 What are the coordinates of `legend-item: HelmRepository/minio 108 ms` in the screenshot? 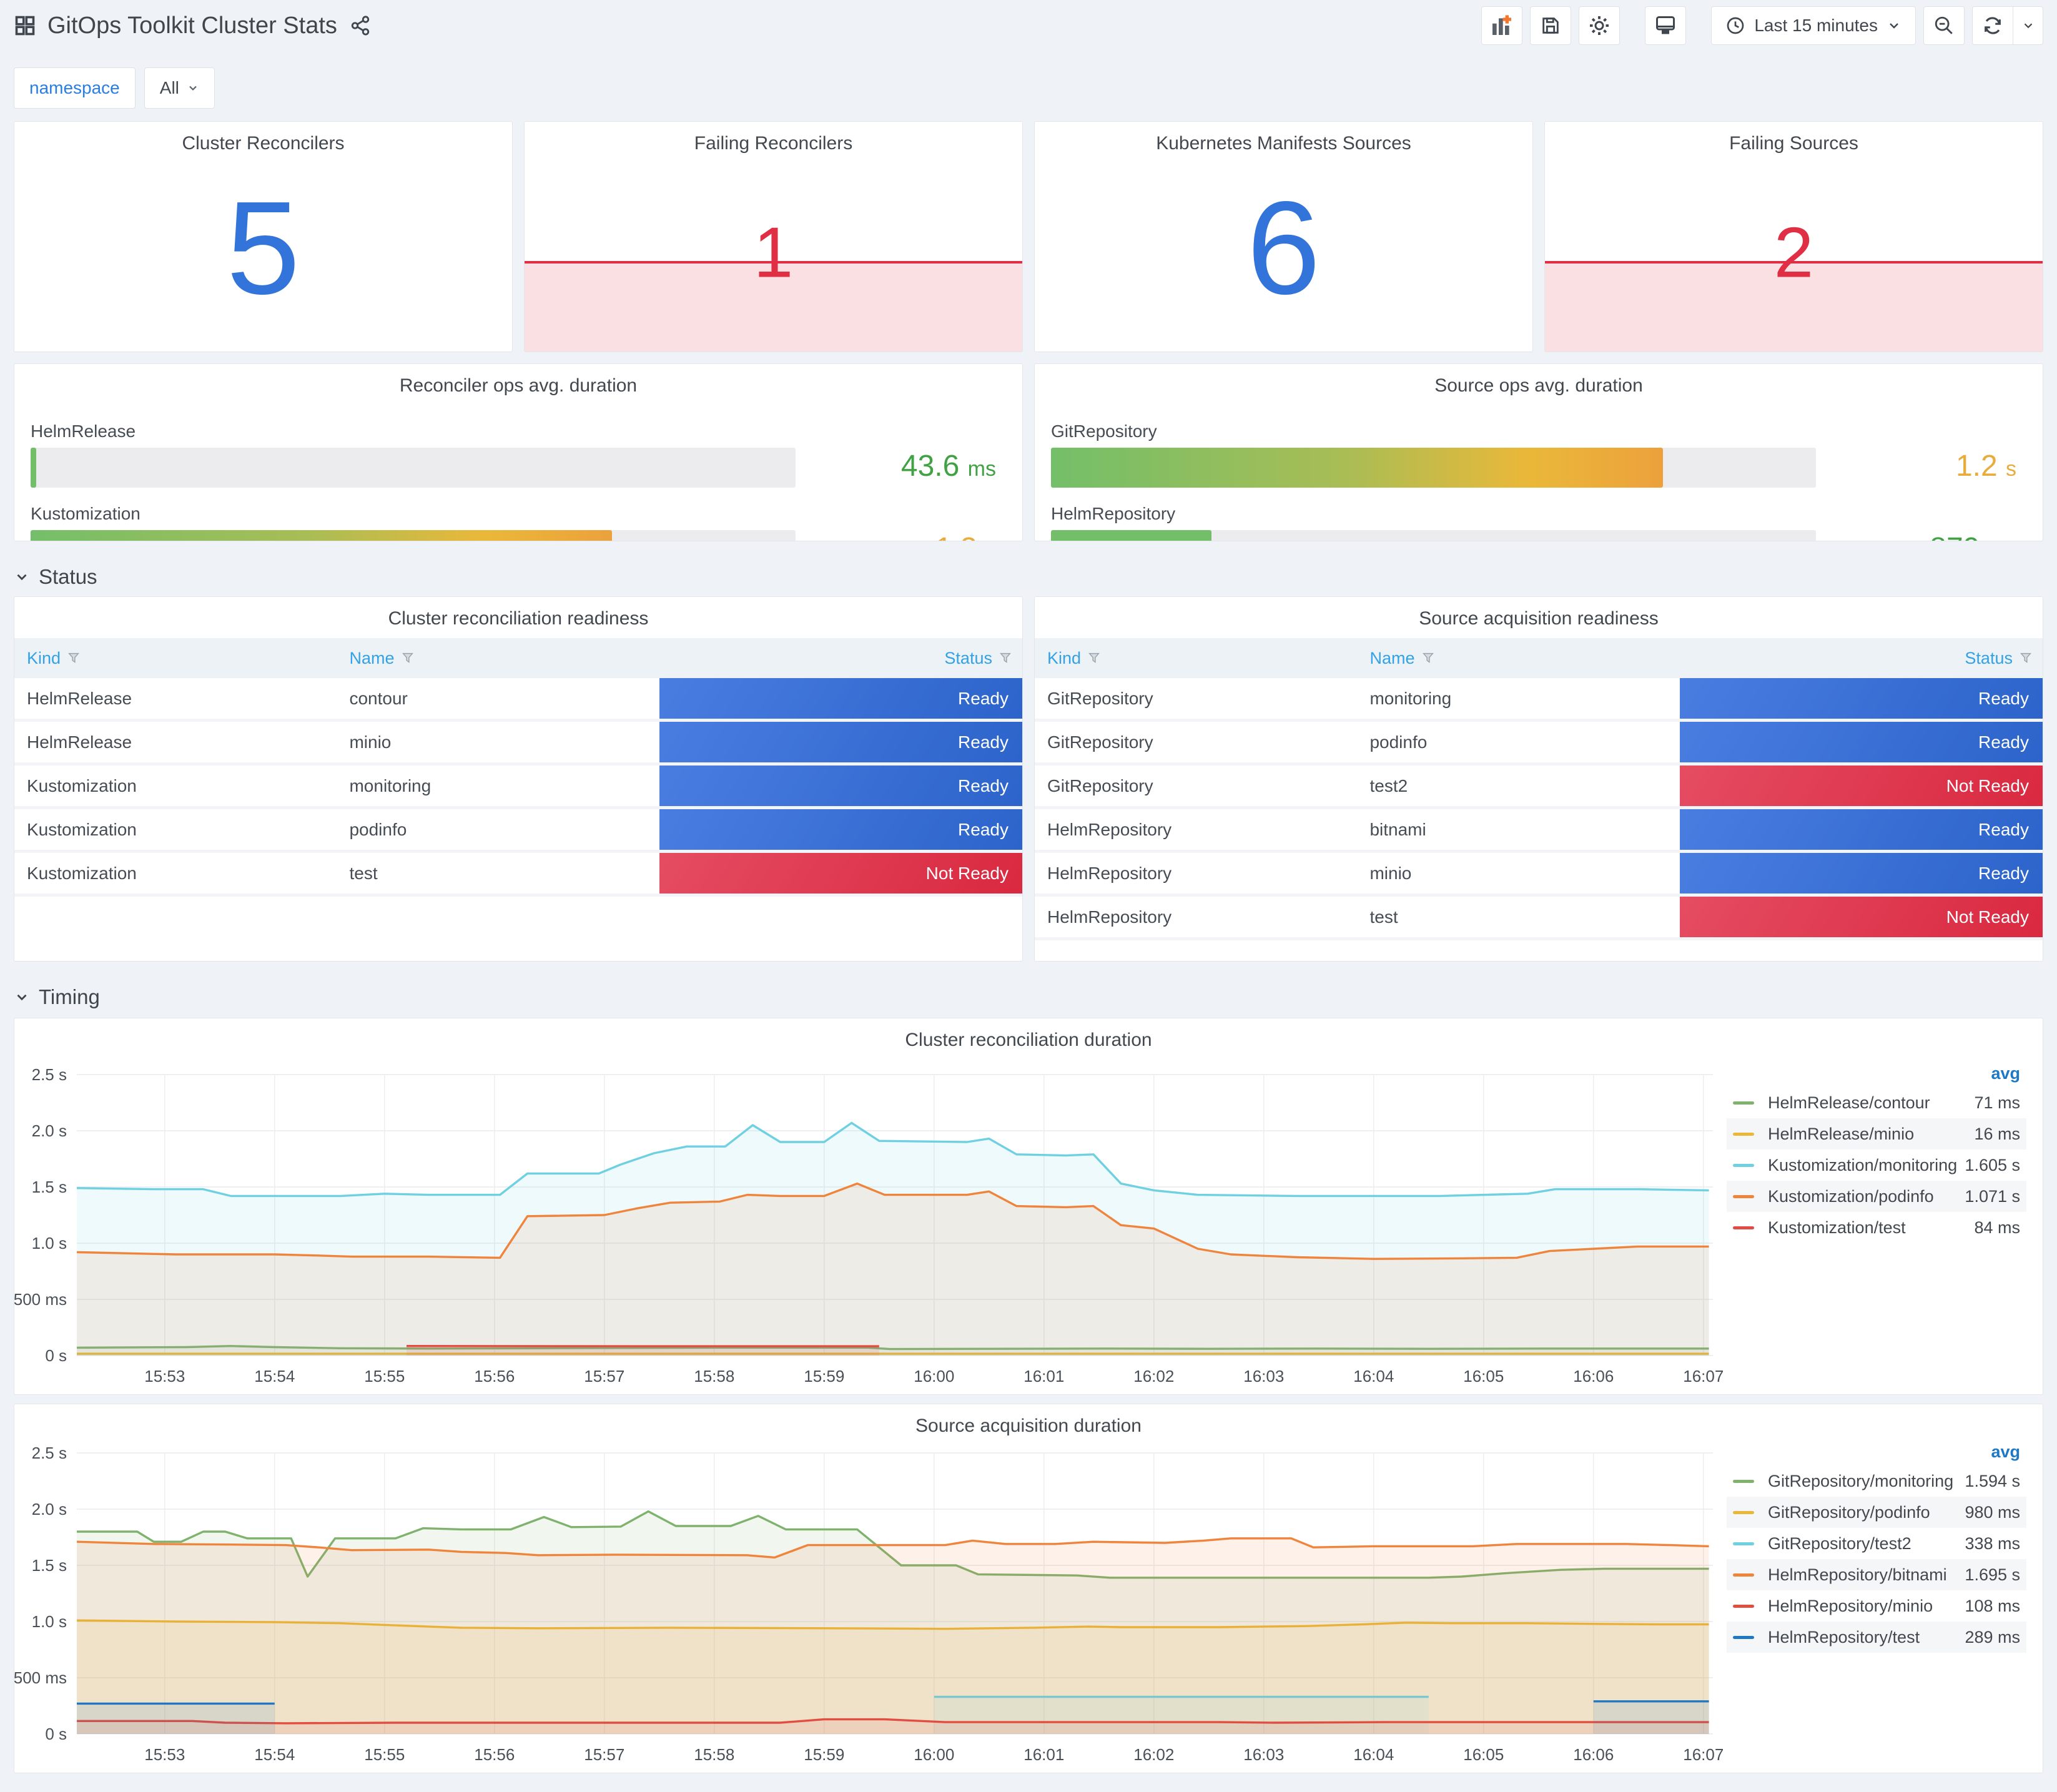 It's located at (1876, 1606).